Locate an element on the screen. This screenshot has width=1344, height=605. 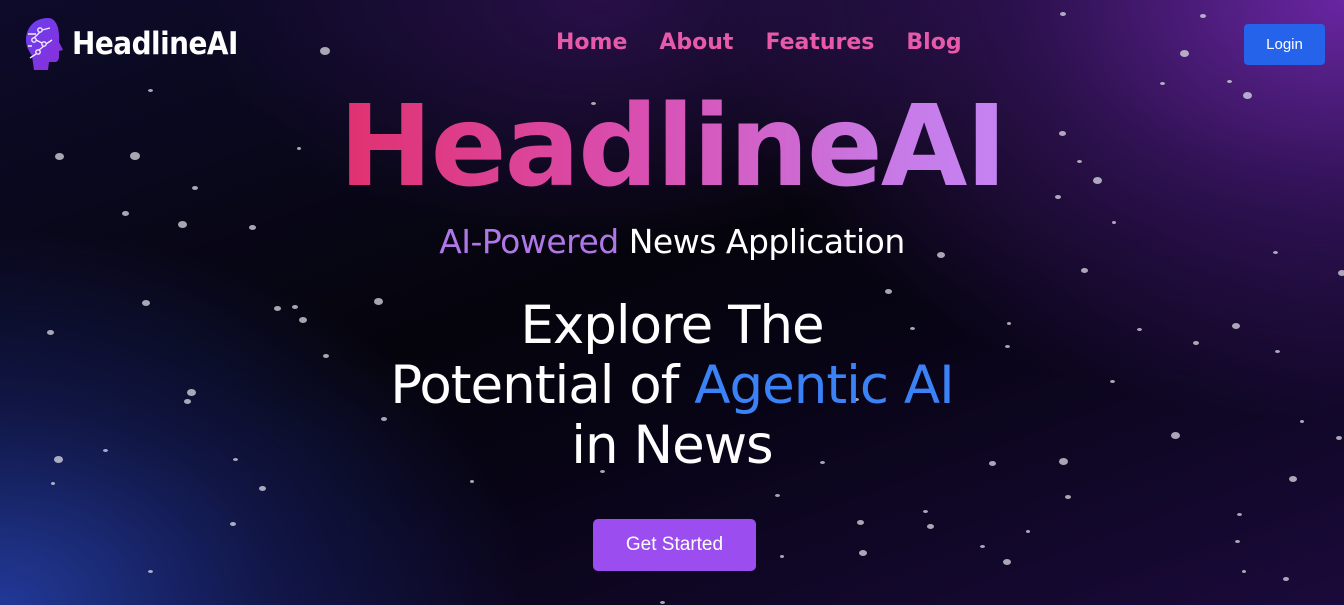
get-started-button: Get Started is located at coordinates (674, 545).